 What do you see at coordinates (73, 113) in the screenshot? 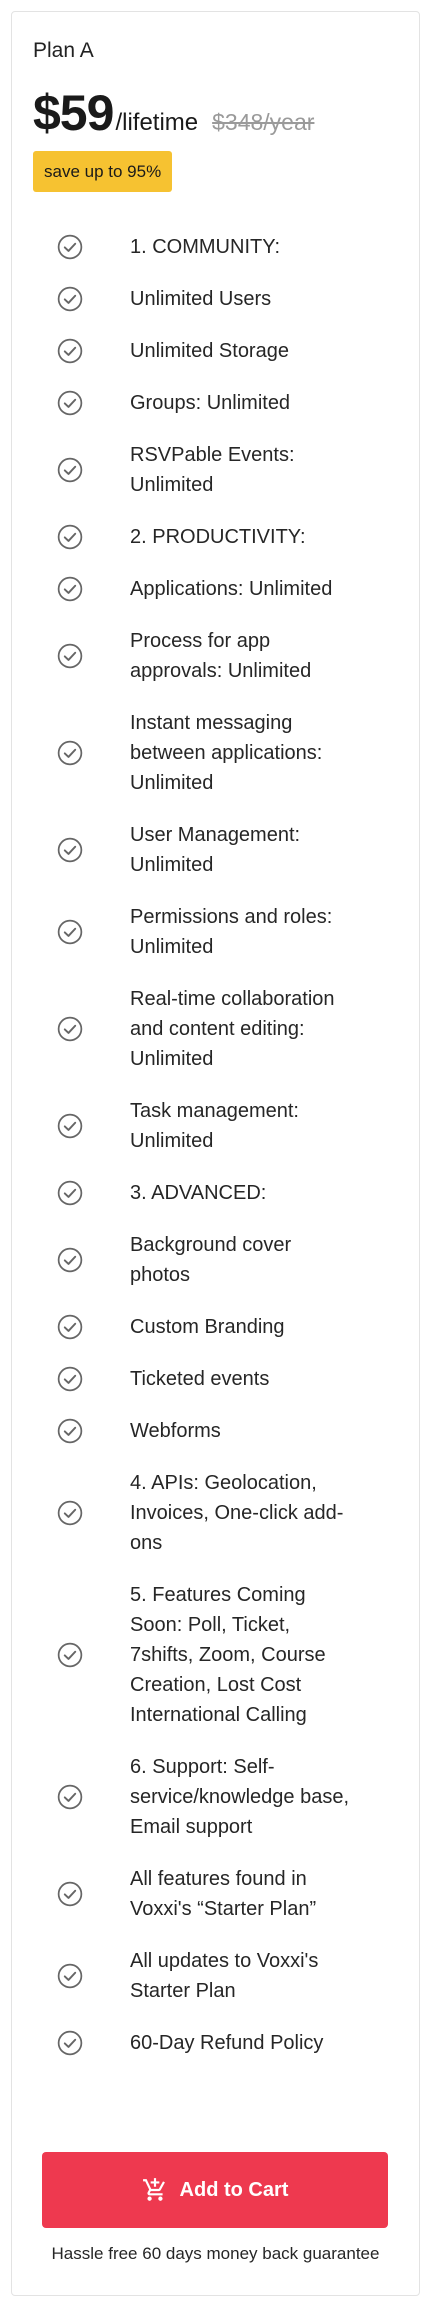
I see `price: $59` at bounding box center [73, 113].